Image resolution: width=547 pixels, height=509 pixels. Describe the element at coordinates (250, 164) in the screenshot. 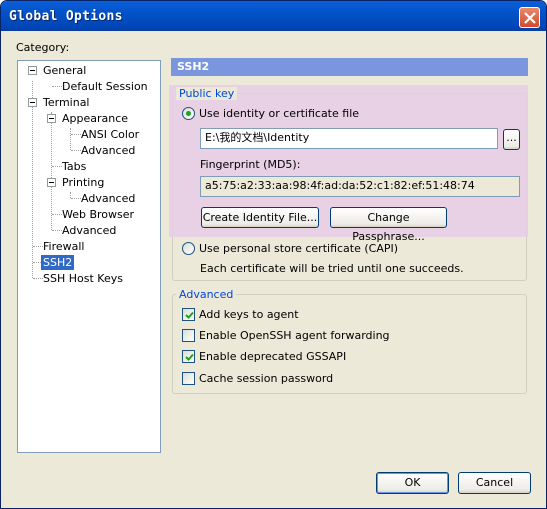

I see `fingerprint-label: Fingerprint (MD5):` at that location.